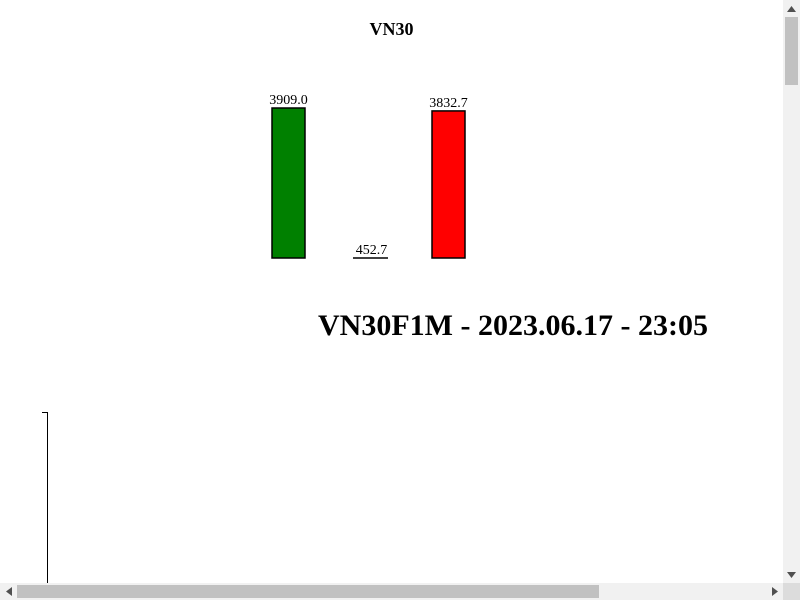  I want to click on scroll-left-icon, so click(8, 591).